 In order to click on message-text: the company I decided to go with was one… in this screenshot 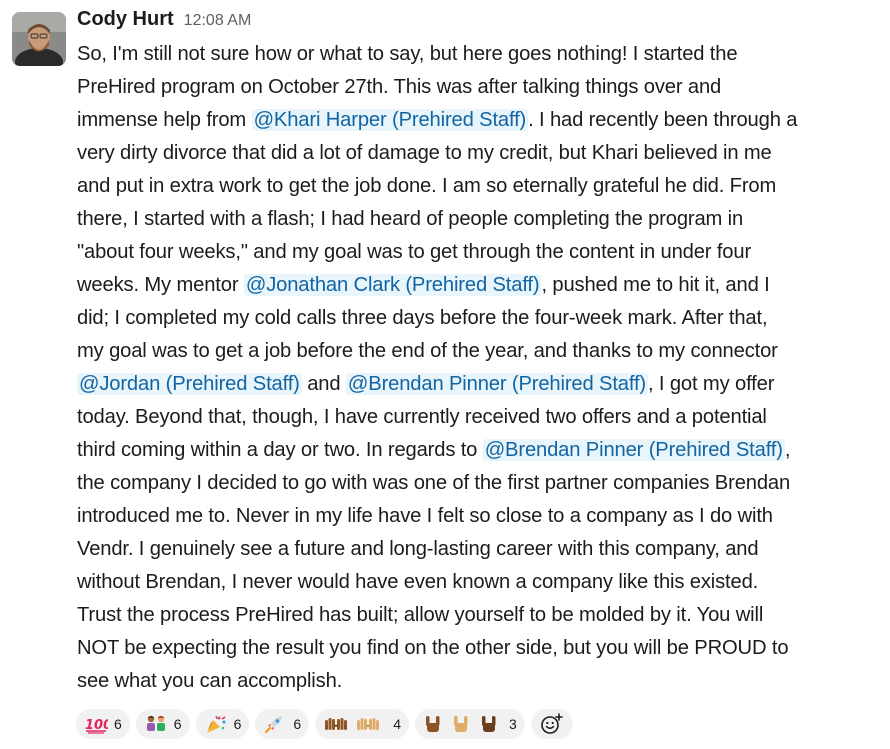, I will do `click(434, 483)`.